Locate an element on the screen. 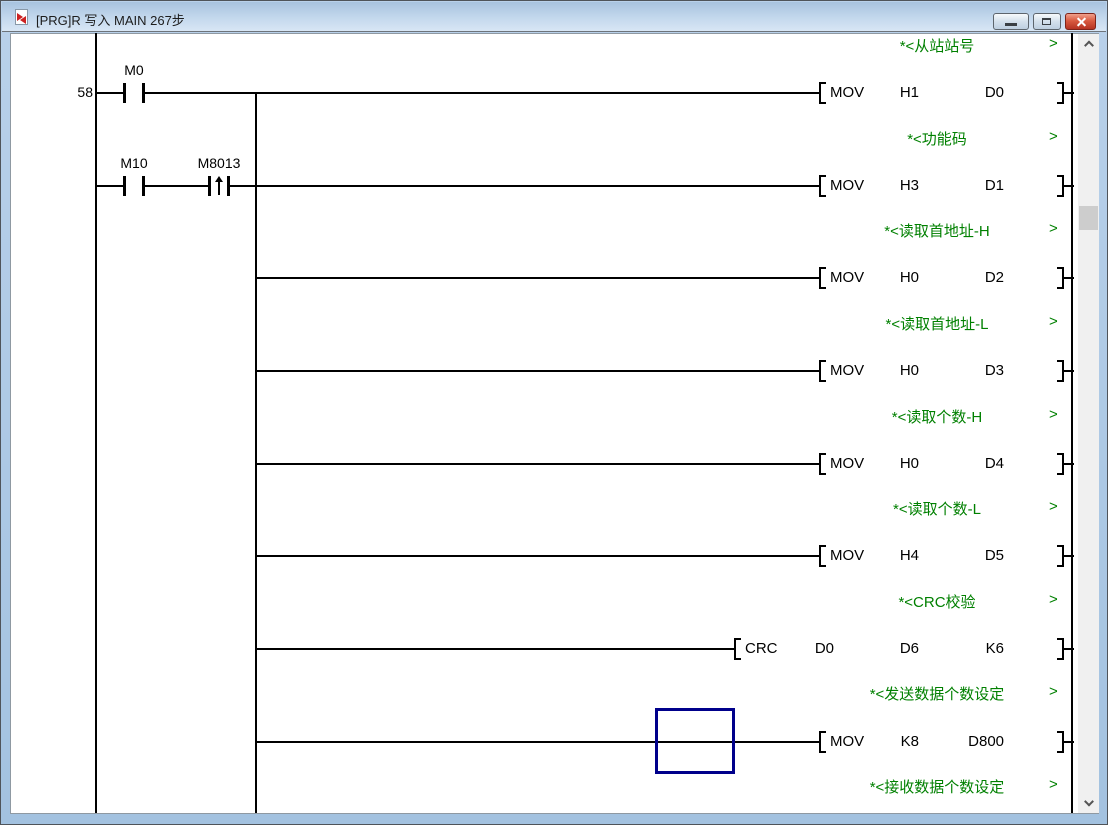  device-label: M10 is located at coordinates (134, 163).